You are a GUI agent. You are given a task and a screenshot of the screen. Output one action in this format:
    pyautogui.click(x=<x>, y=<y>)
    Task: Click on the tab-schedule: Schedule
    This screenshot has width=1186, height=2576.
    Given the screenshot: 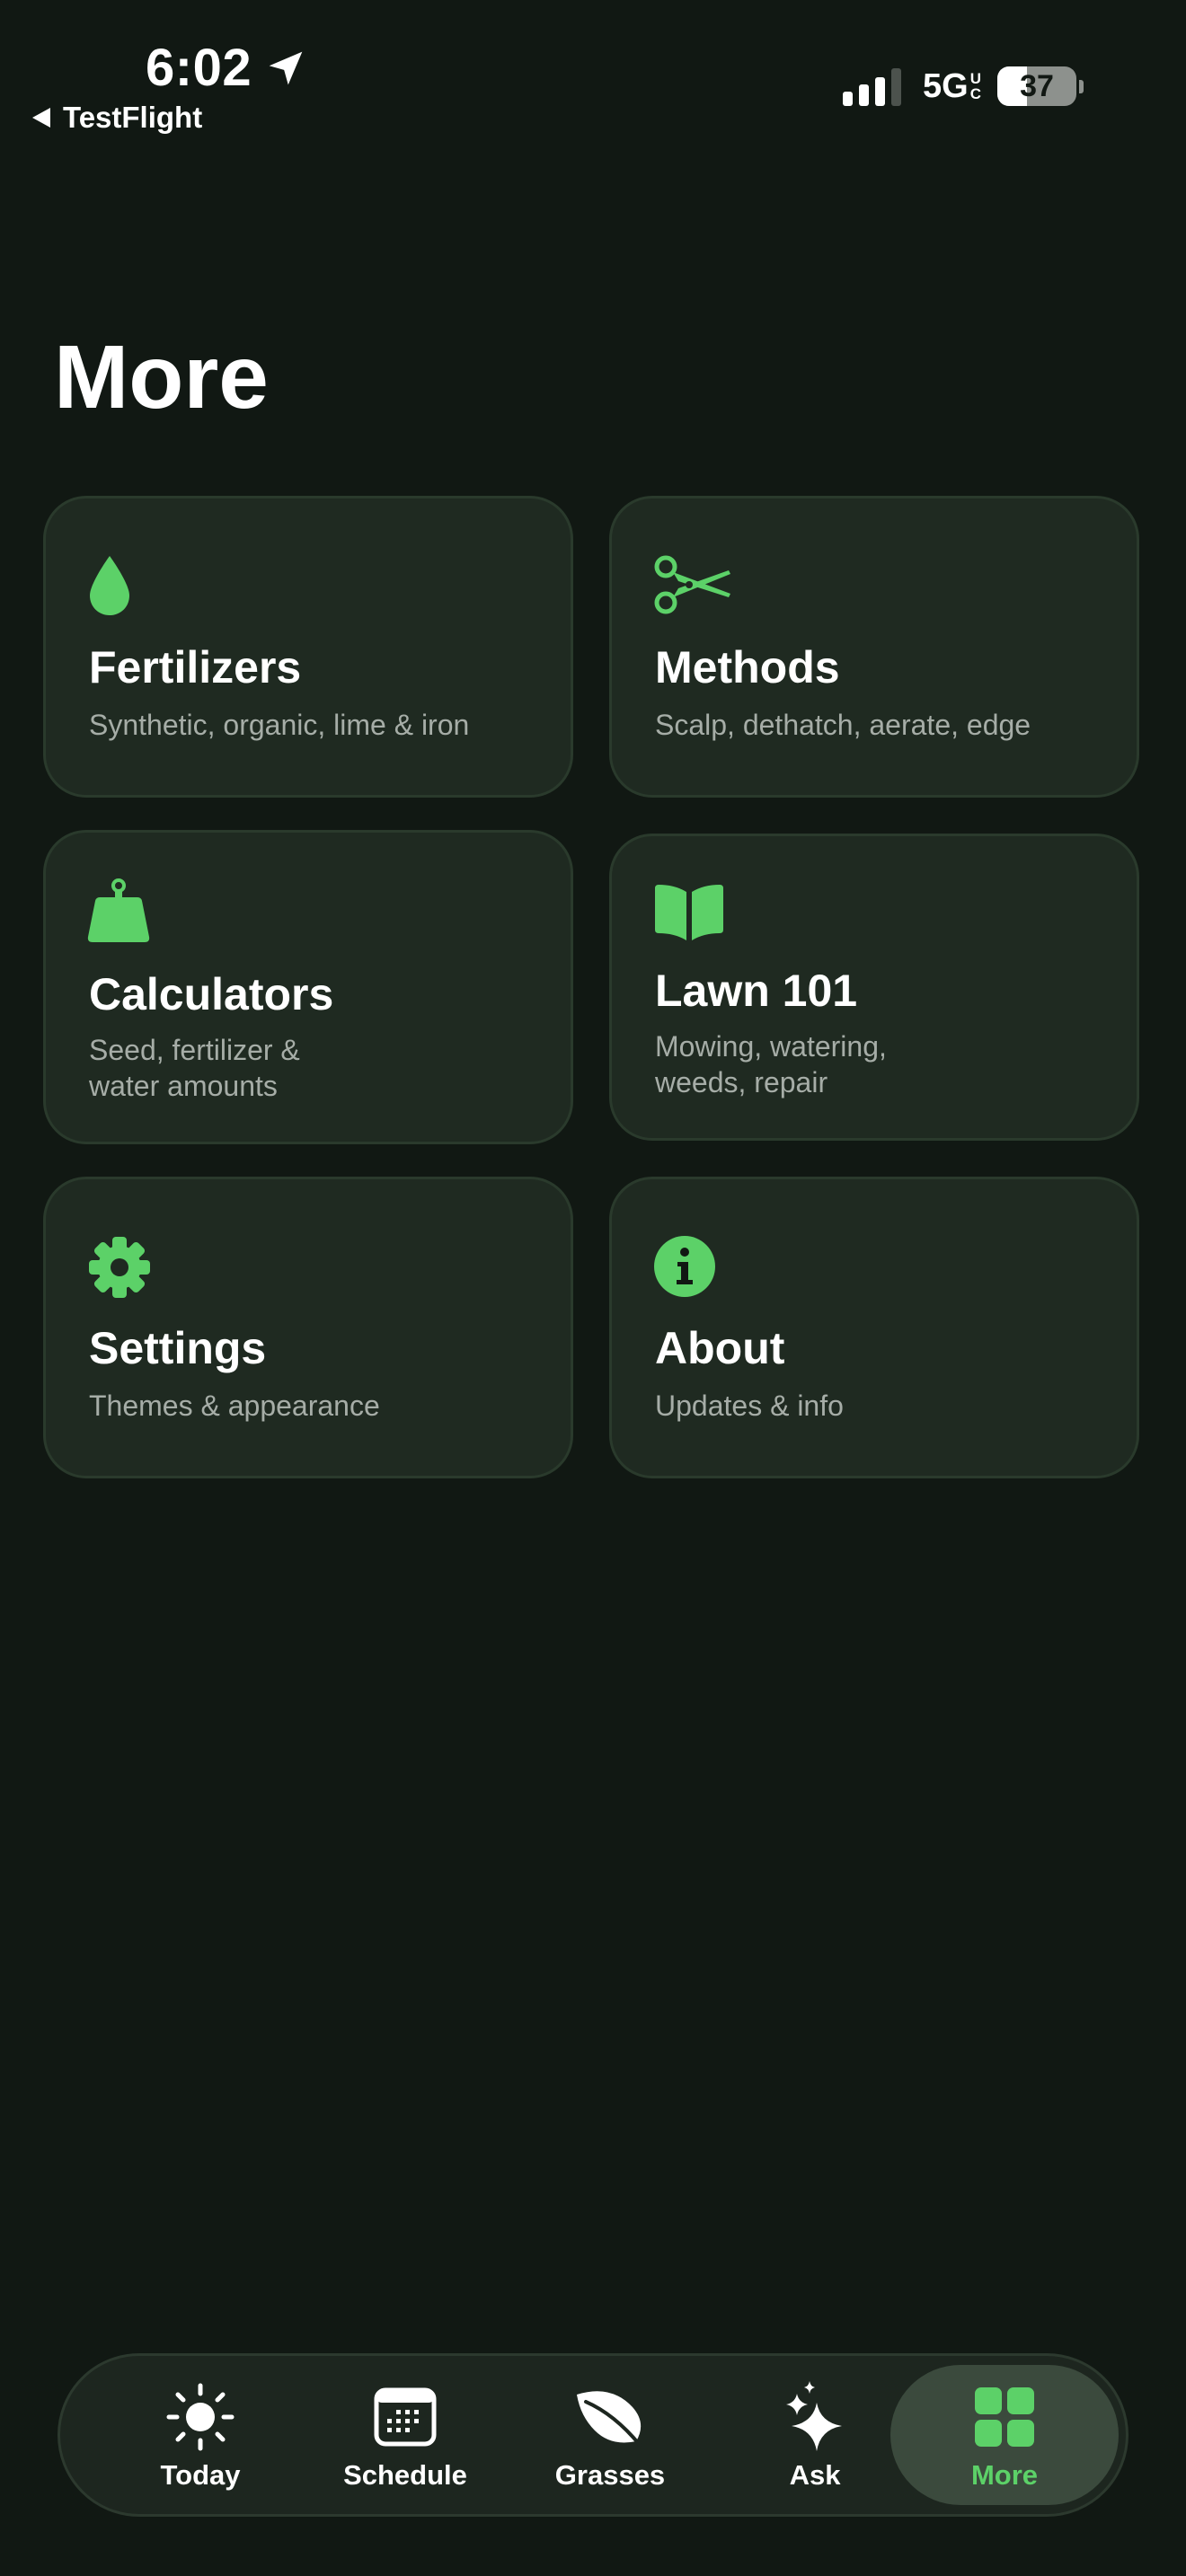 What is the action you would take?
    pyautogui.click(x=405, y=2435)
    